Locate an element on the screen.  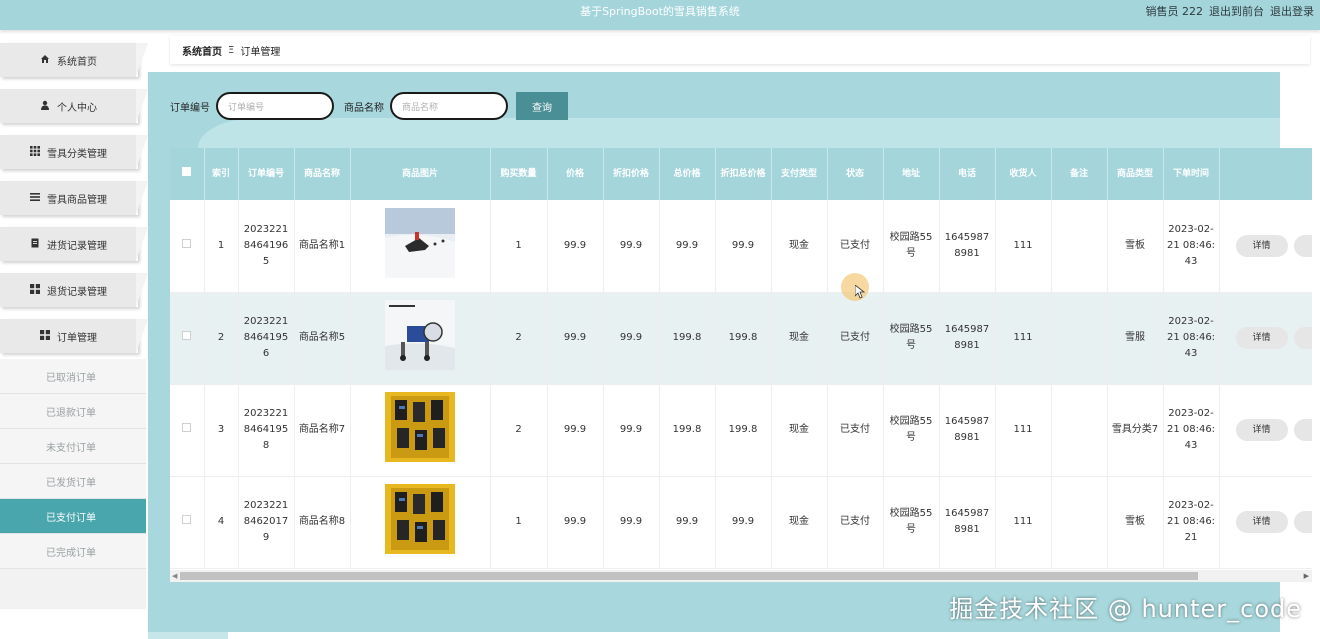
column-header: 收货人 is located at coordinates (1023, 174).